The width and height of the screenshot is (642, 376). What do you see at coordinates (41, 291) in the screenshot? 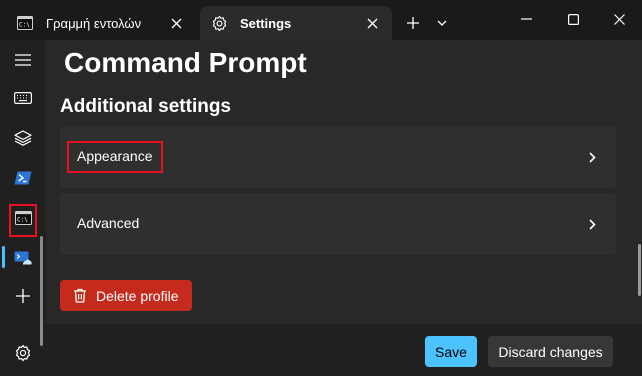
I see `sidebar-scrollbar` at bounding box center [41, 291].